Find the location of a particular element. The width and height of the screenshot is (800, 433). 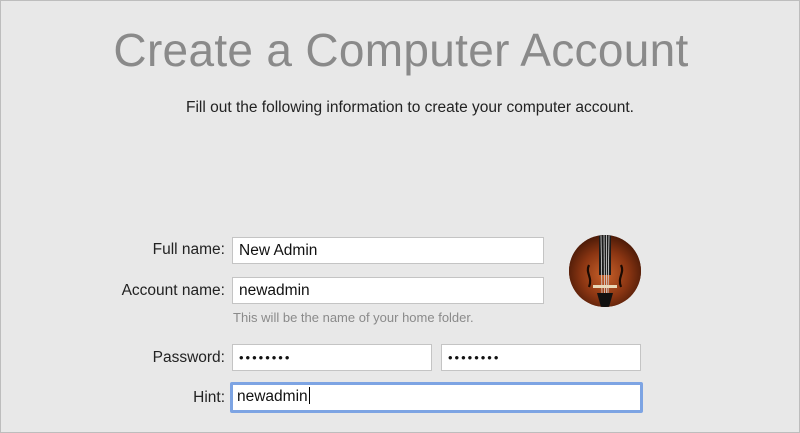

password-value: •••••••• is located at coordinates (265, 357).